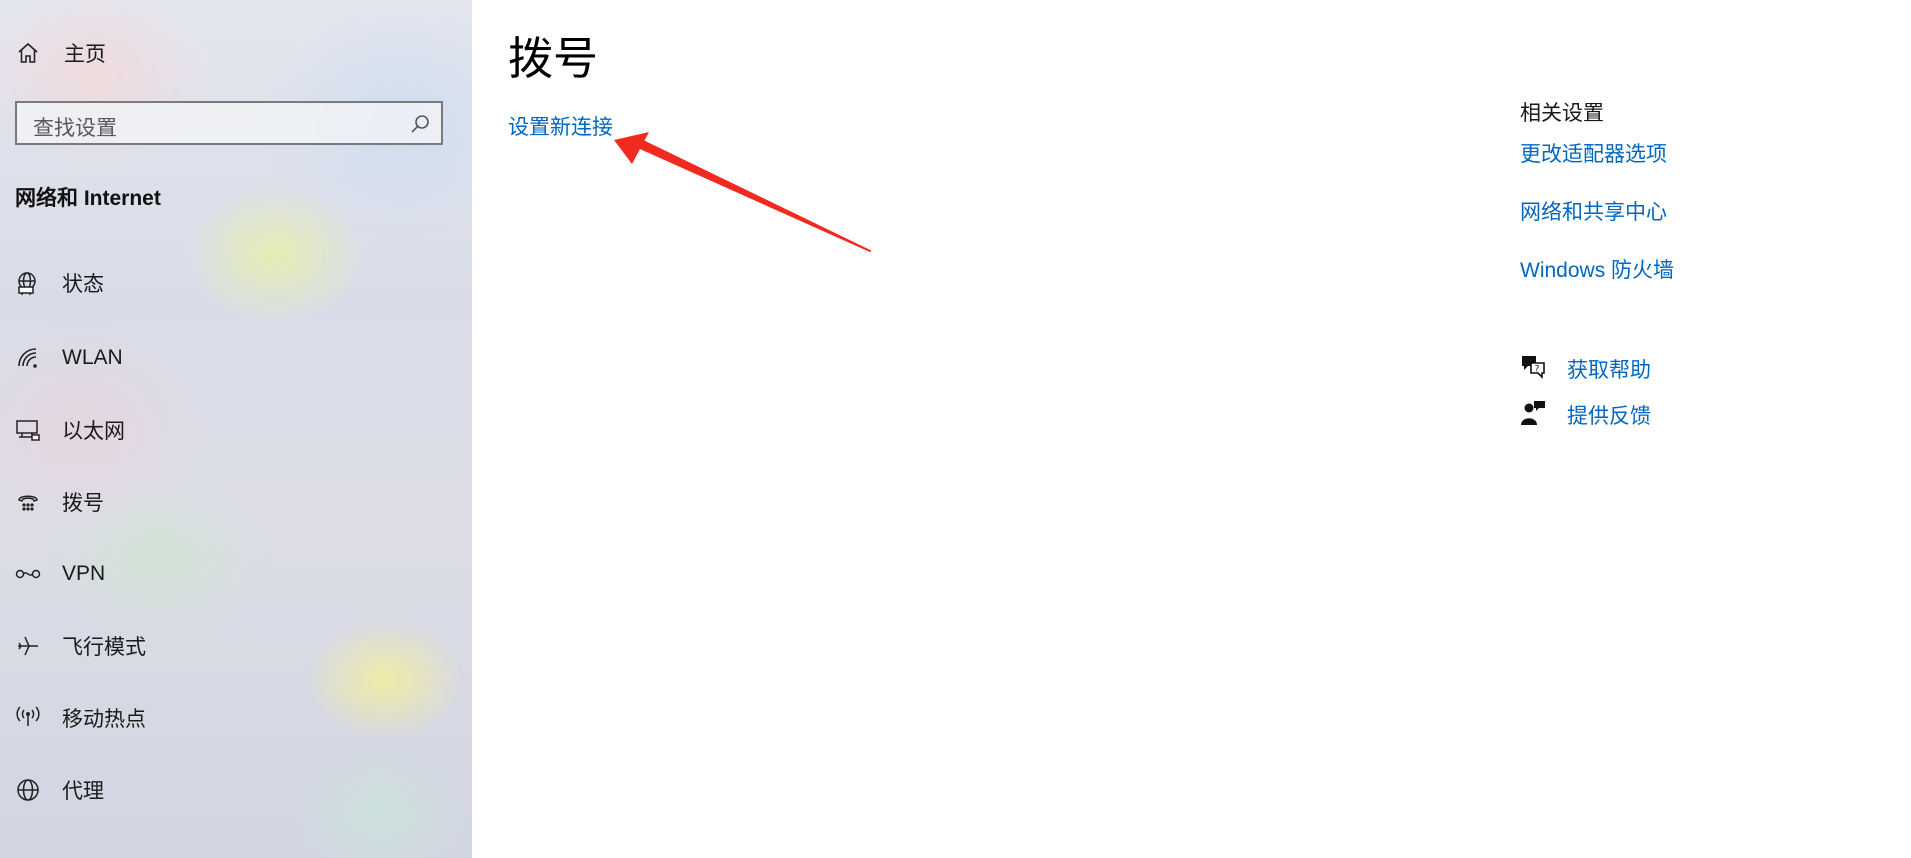  Describe the element at coordinates (236, 358) in the screenshot. I see `sidebar-item-wlan: WLAN` at that location.